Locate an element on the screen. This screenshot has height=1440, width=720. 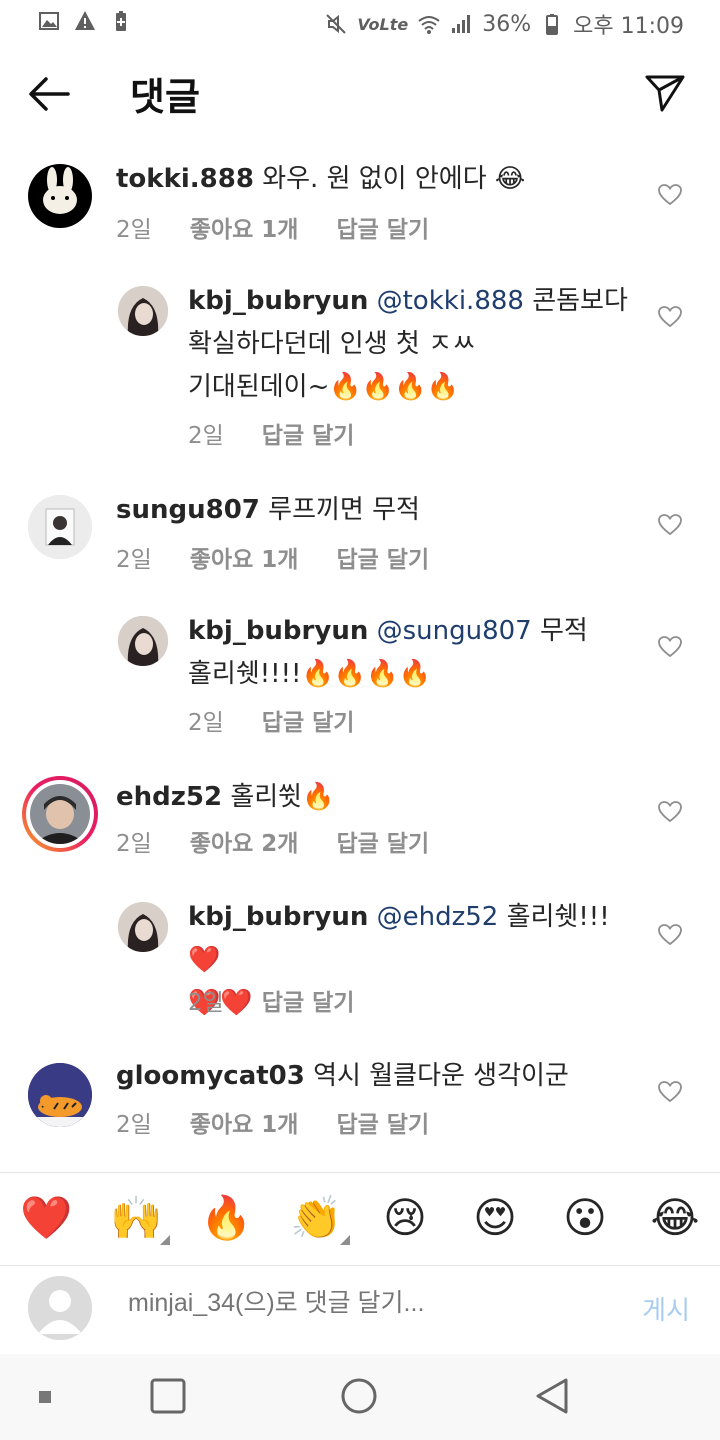
username: gloomycat03 is located at coordinates (210, 1076).